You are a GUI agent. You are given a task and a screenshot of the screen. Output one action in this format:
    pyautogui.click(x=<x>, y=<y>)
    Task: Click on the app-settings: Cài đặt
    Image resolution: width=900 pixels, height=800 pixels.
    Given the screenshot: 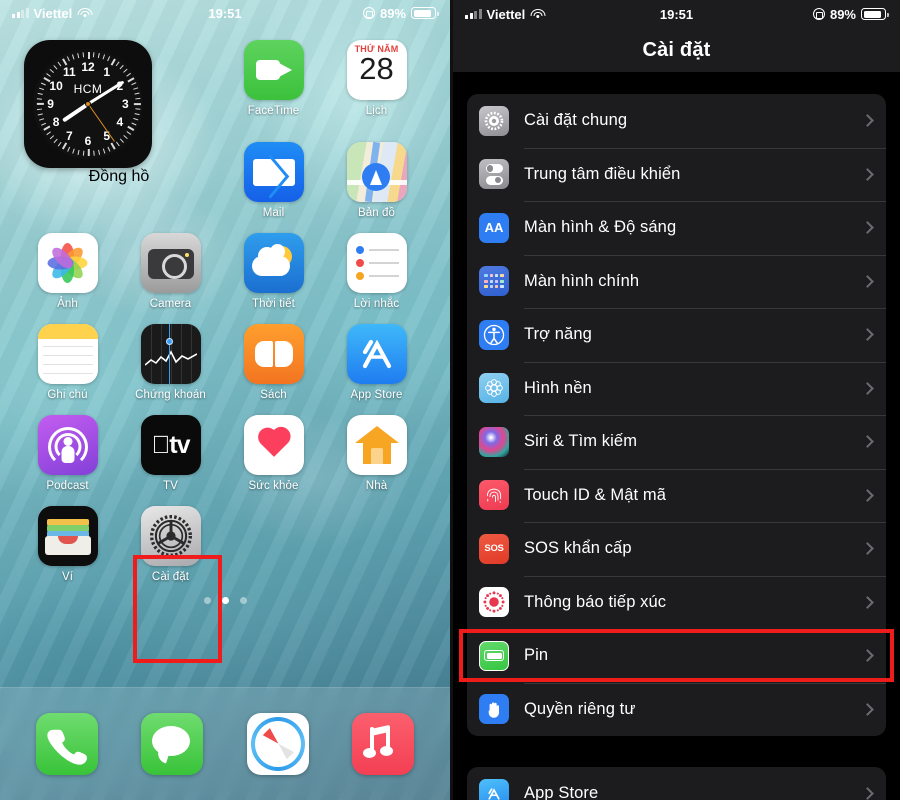 What is the action you would take?
    pyautogui.click(x=170, y=540)
    